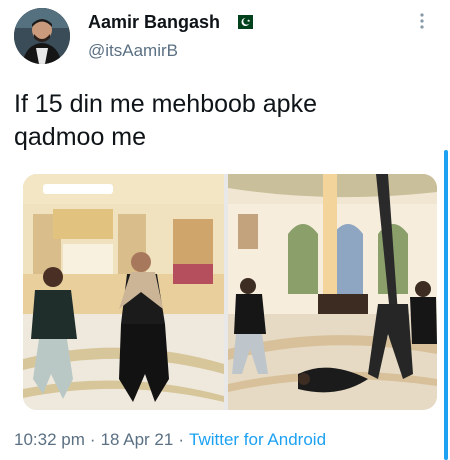 This screenshot has height=460, width=450. What do you see at coordinates (170, 51) in the screenshot?
I see `author-handle: @itsAamirB` at bounding box center [170, 51].